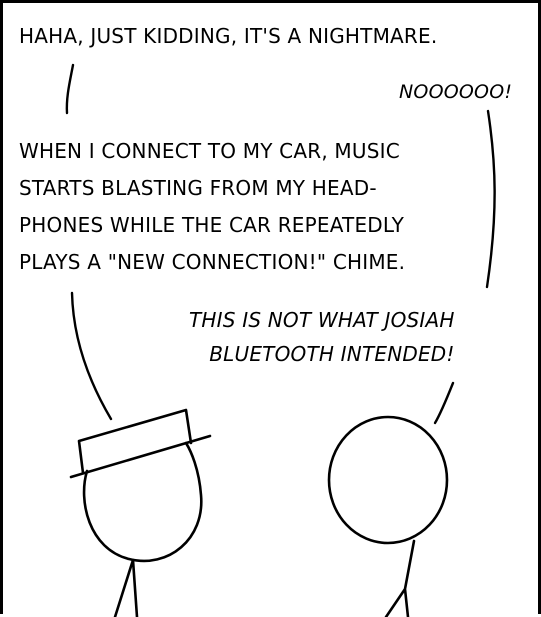  Describe the element at coordinates (140, 456) in the screenshot. I see `hat-brim` at that location.